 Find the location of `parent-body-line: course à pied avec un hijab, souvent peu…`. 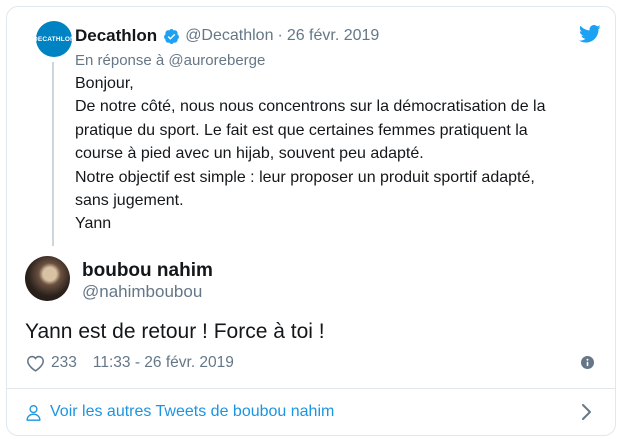

parent-body-line: course à pied avec un hijab, souvent peu… is located at coordinates (249, 154).